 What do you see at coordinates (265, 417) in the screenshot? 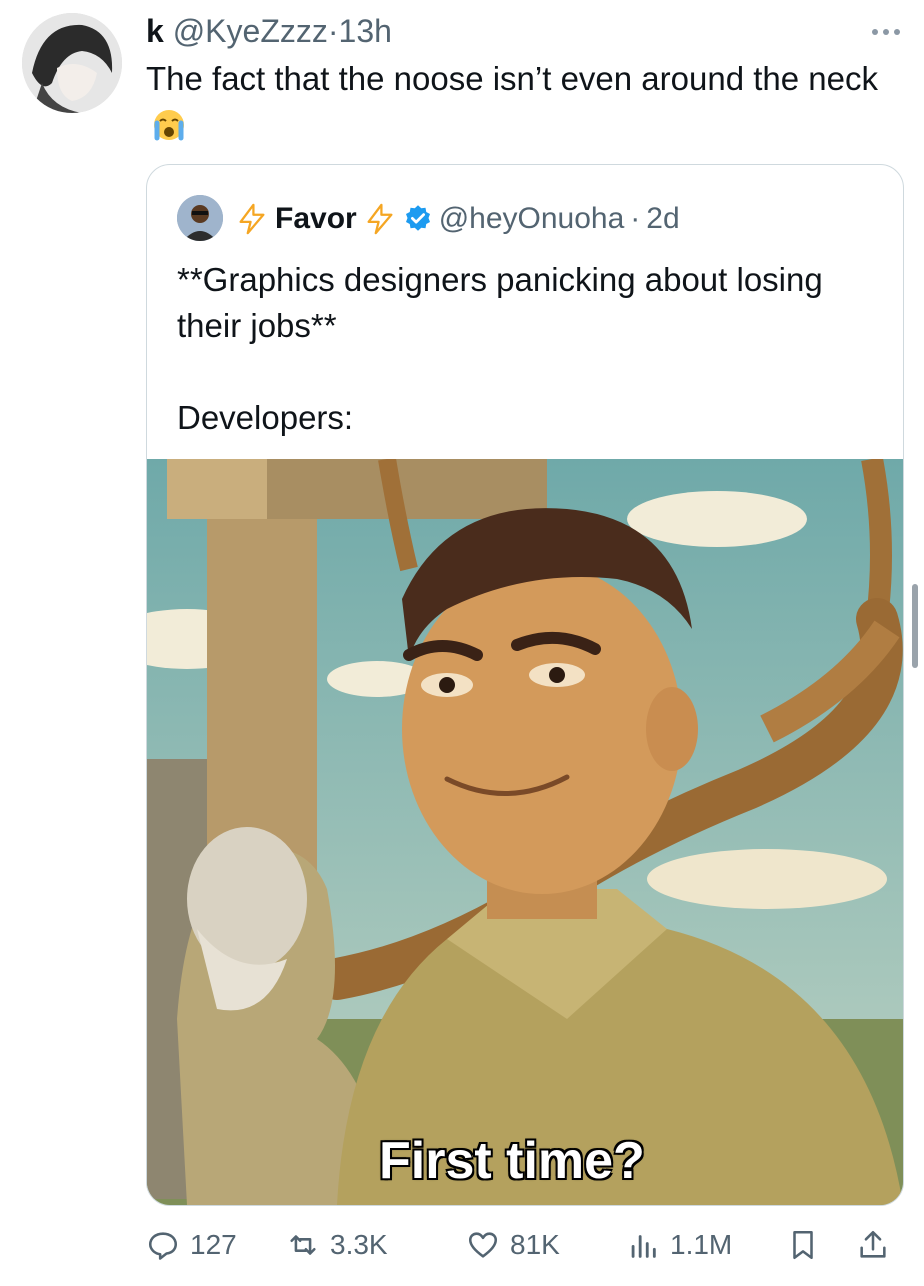
I see `quoted-line-2: Developers:` at bounding box center [265, 417].